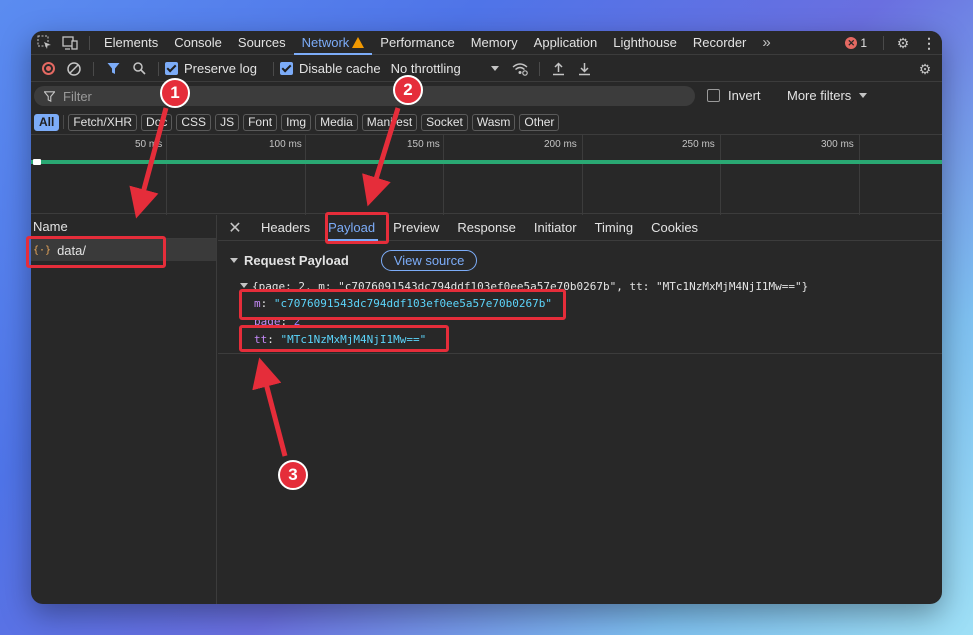  What do you see at coordinates (357, 228) in the screenshot?
I see `annotation-highlight-payload-tab` at bounding box center [357, 228].